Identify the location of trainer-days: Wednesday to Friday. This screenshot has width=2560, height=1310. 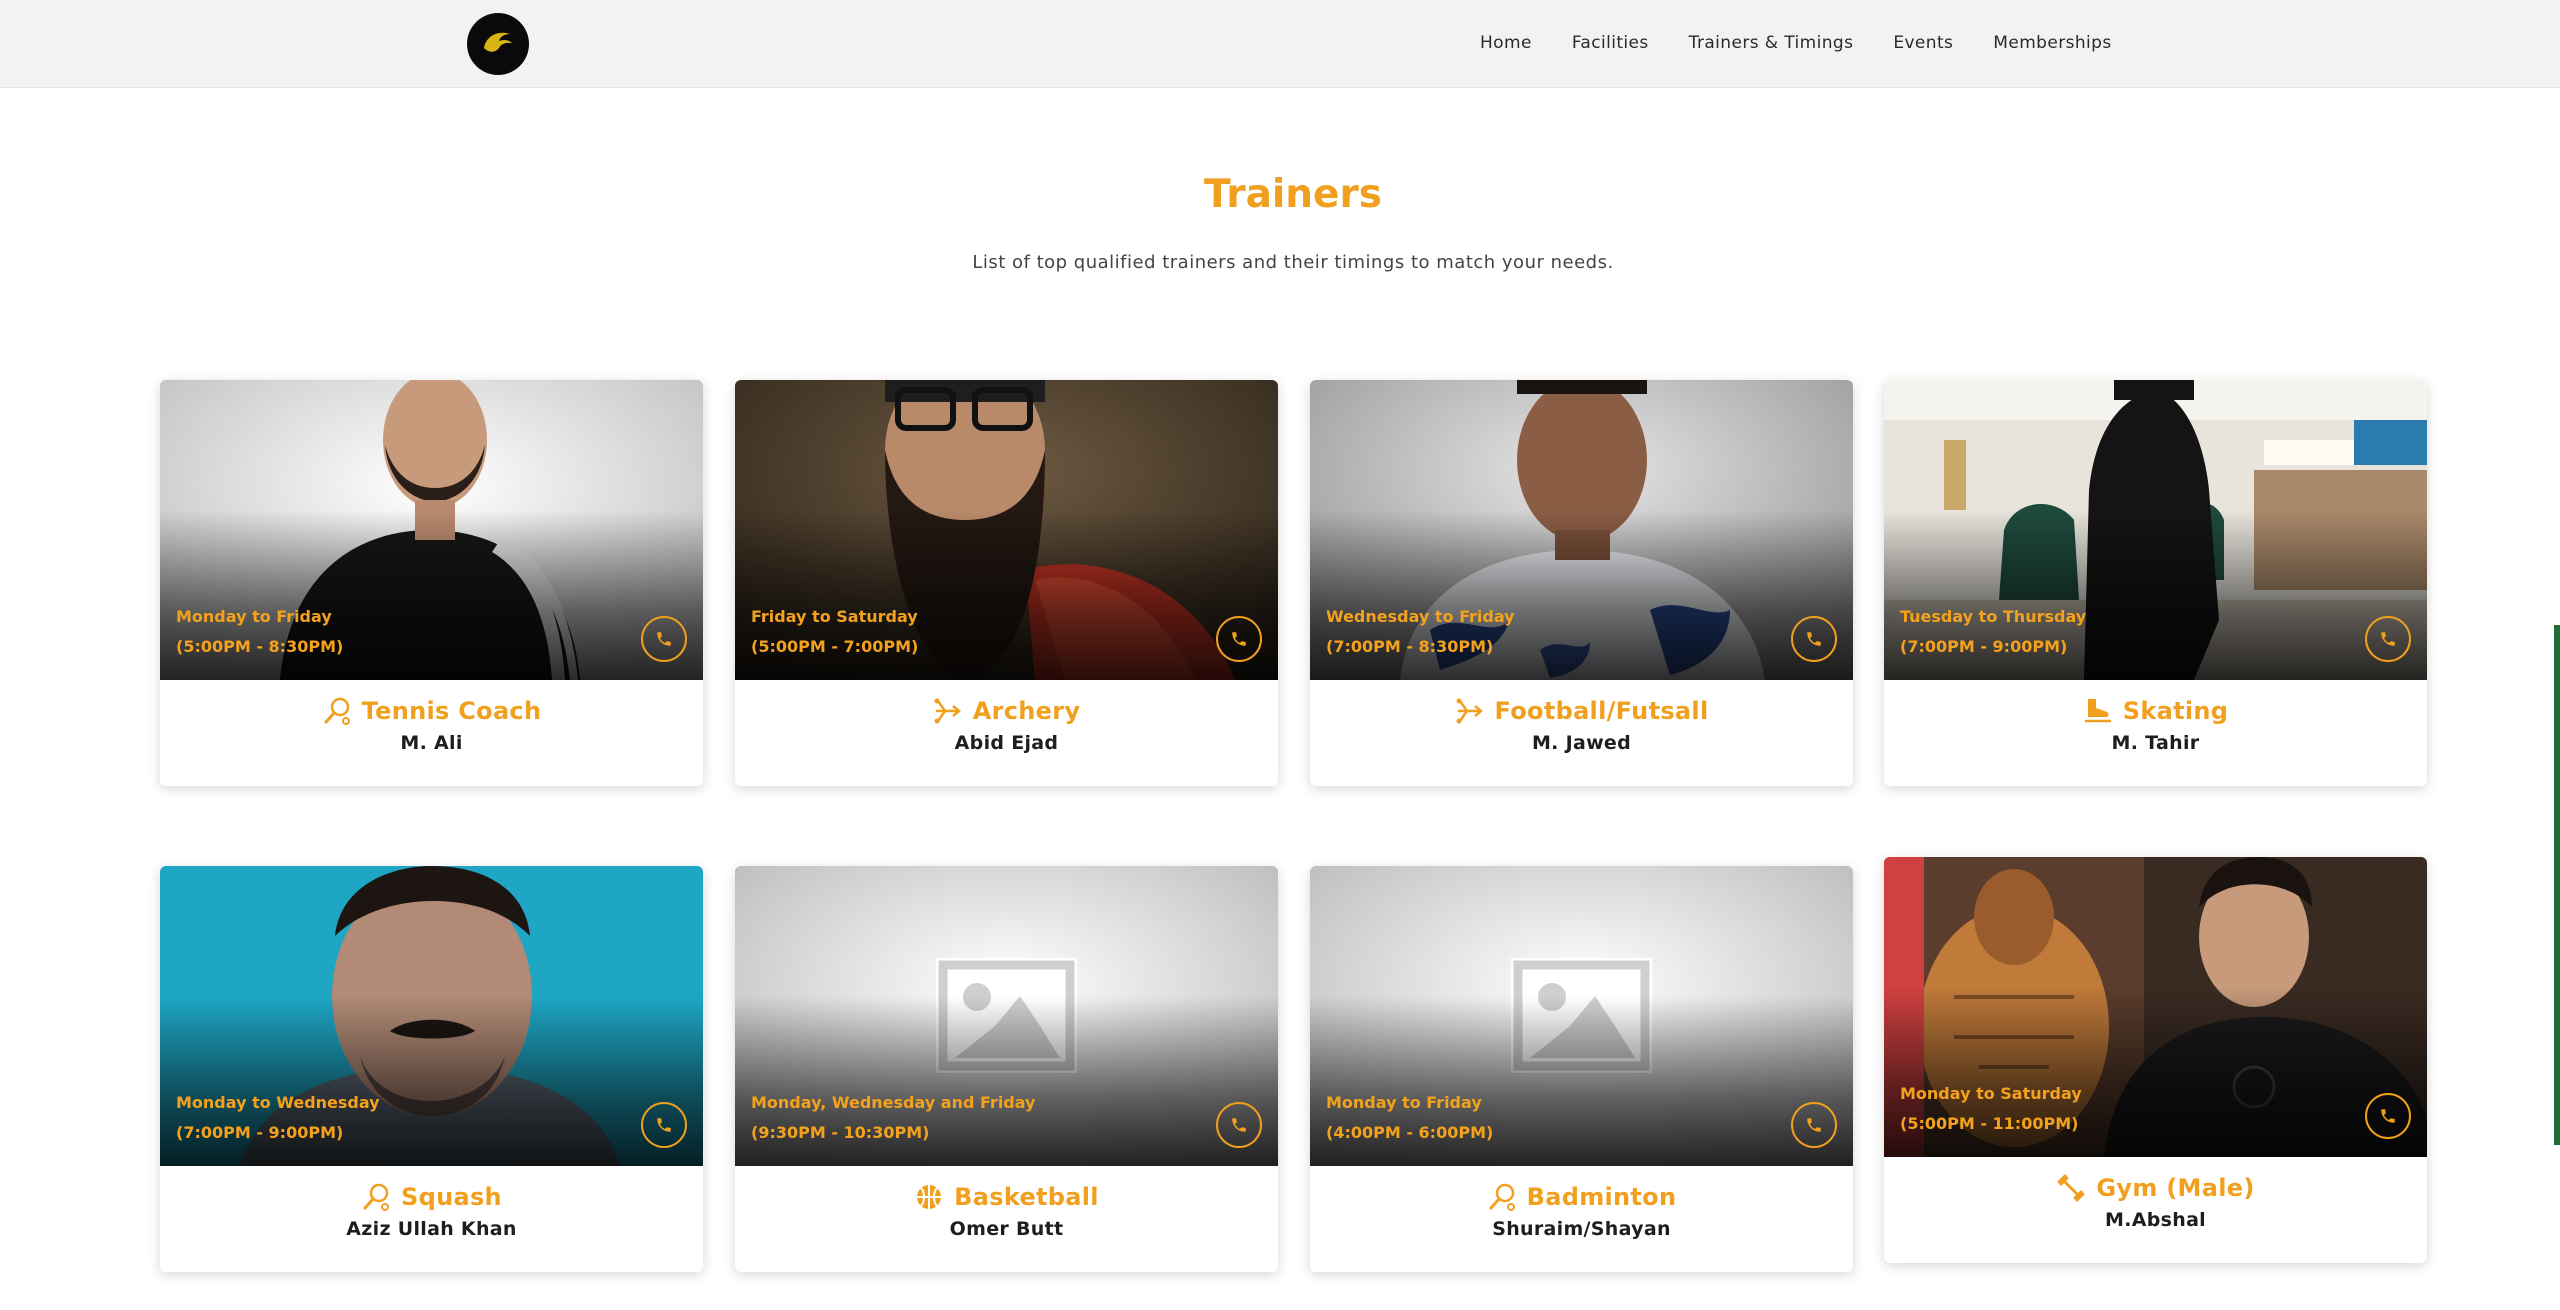
(1420, 616).